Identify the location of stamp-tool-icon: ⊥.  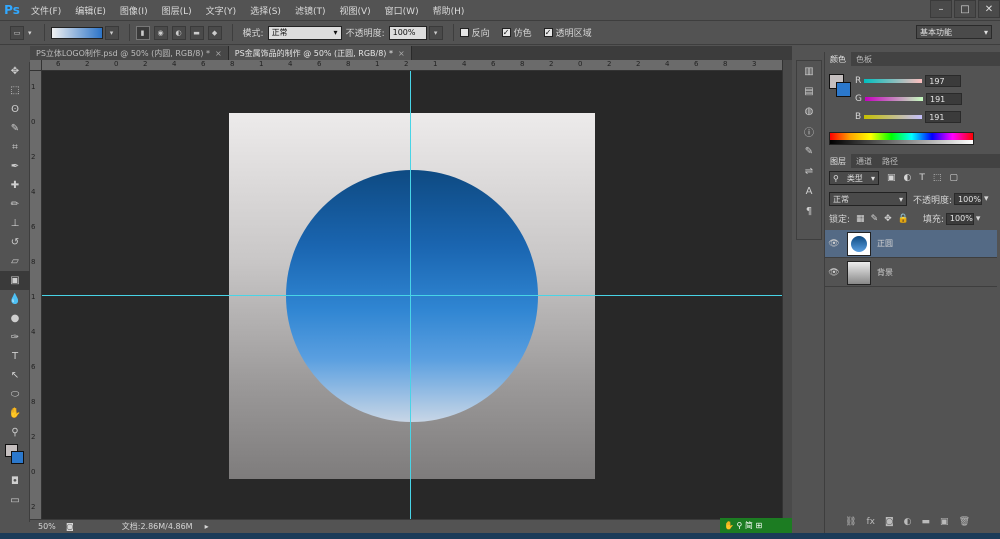
(15, 223).